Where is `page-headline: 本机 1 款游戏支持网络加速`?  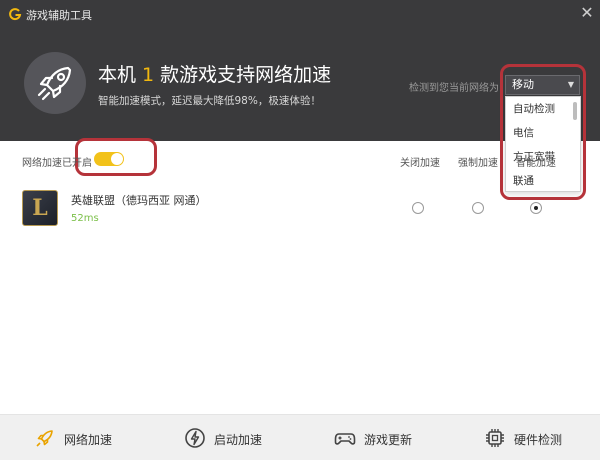
page-headline: 本机 1 款游戏支持网络加速 is located at coordinates (214, 73).